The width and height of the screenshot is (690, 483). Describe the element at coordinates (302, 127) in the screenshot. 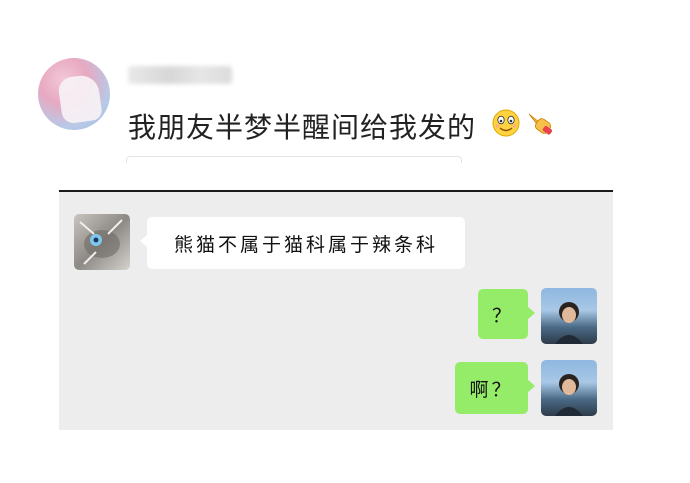

I see `post-text: 我朋友半梦半醒间给我发的` at that location.